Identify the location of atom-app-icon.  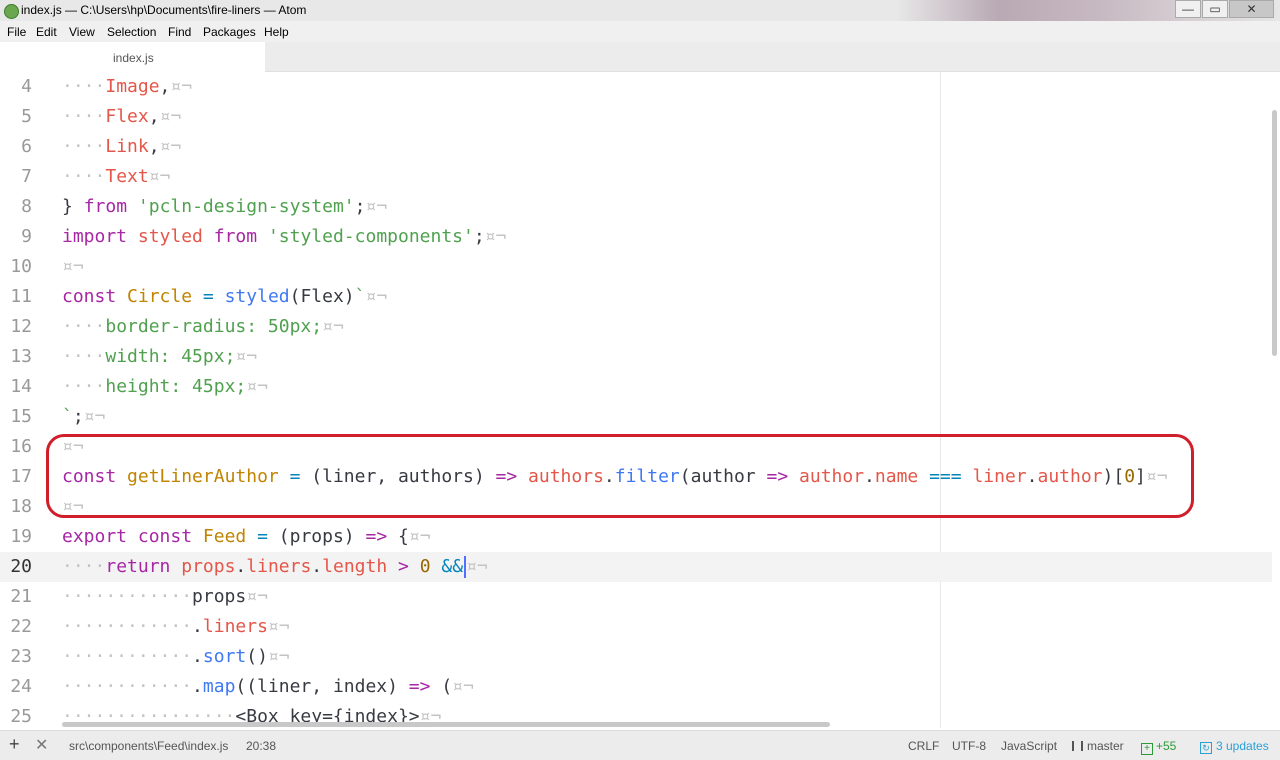
(11, 11).